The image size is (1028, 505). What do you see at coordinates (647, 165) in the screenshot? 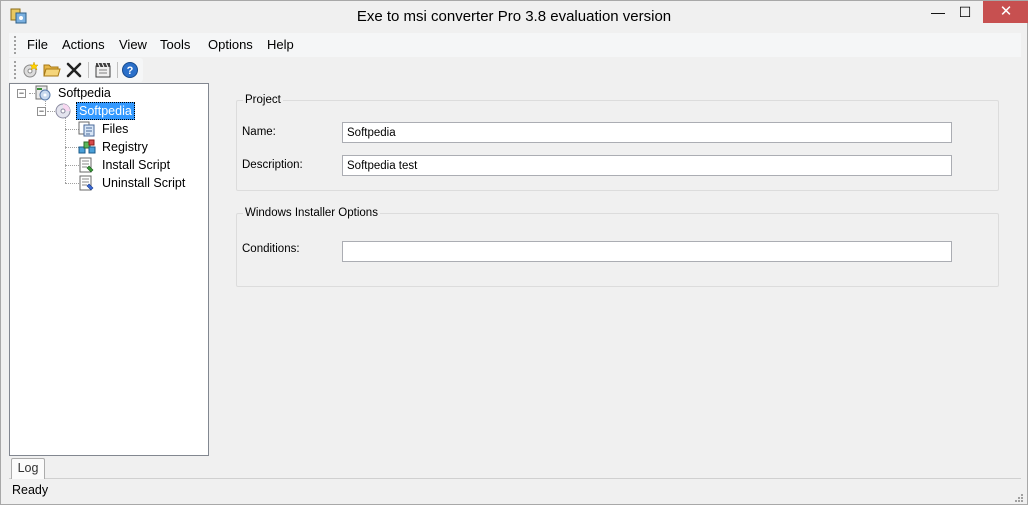
I see `description-field` at bounding box center [647, 165].